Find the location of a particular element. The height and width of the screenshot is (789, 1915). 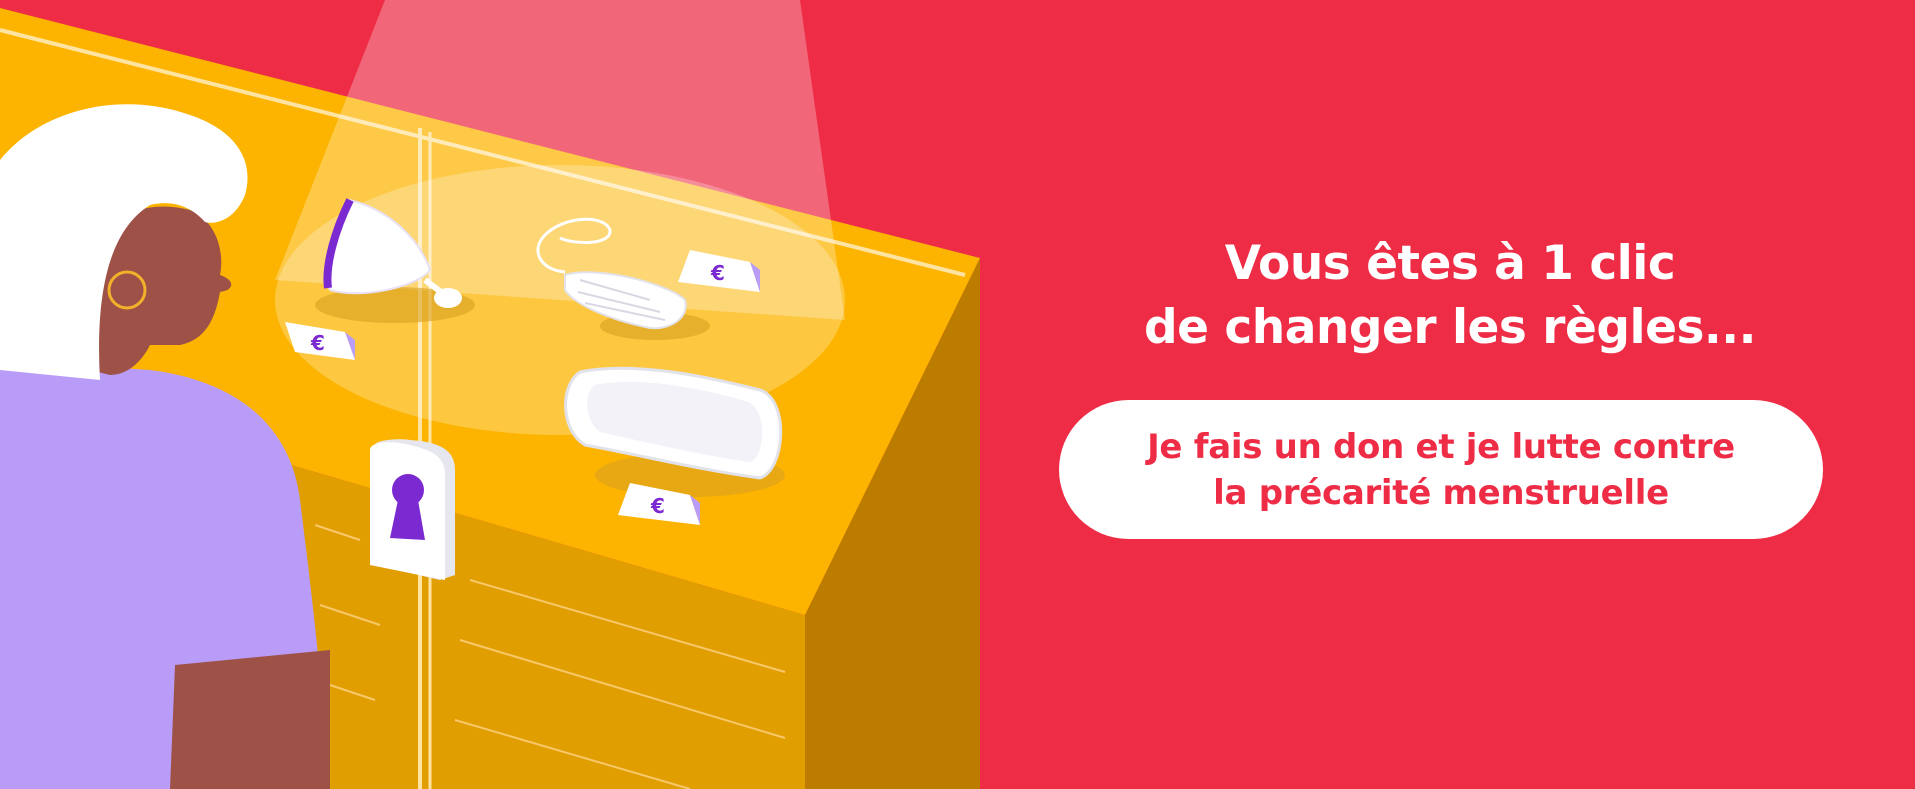

sanitary-pad-icon is located at coordinates (674, 431).